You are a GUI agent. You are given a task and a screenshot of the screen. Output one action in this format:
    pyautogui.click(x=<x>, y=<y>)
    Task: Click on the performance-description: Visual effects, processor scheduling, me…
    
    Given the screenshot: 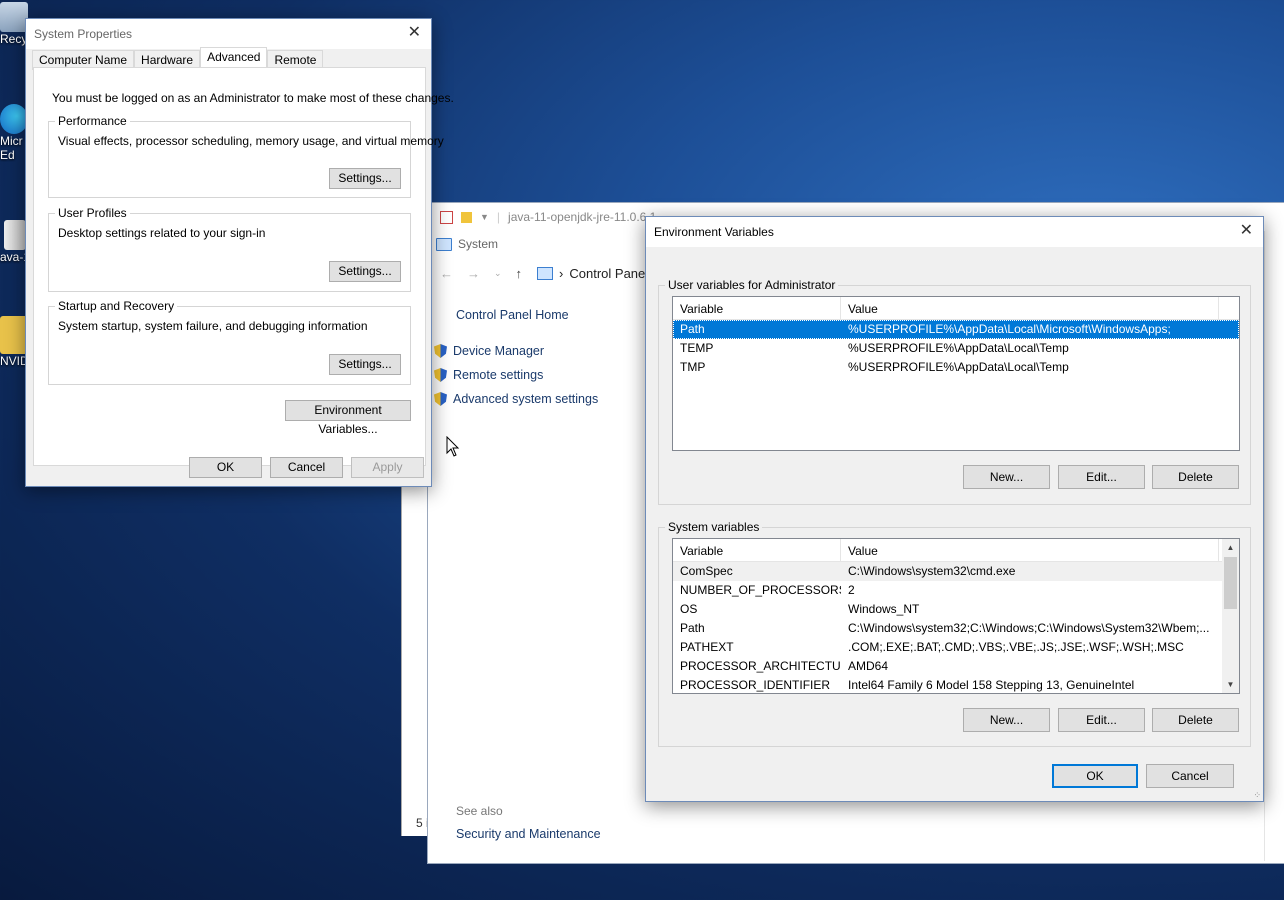 What is the action you would take?
    pyautogui.click(x=251, y=141)
    